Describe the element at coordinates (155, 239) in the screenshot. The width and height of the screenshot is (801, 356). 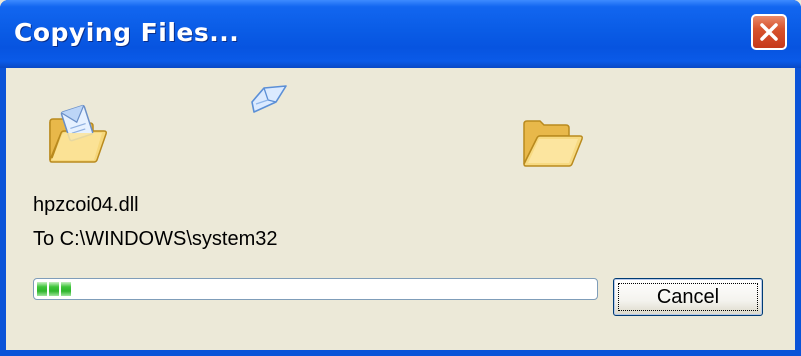
I see `destination-path: To C:\WINDOWS\system32` at that location.